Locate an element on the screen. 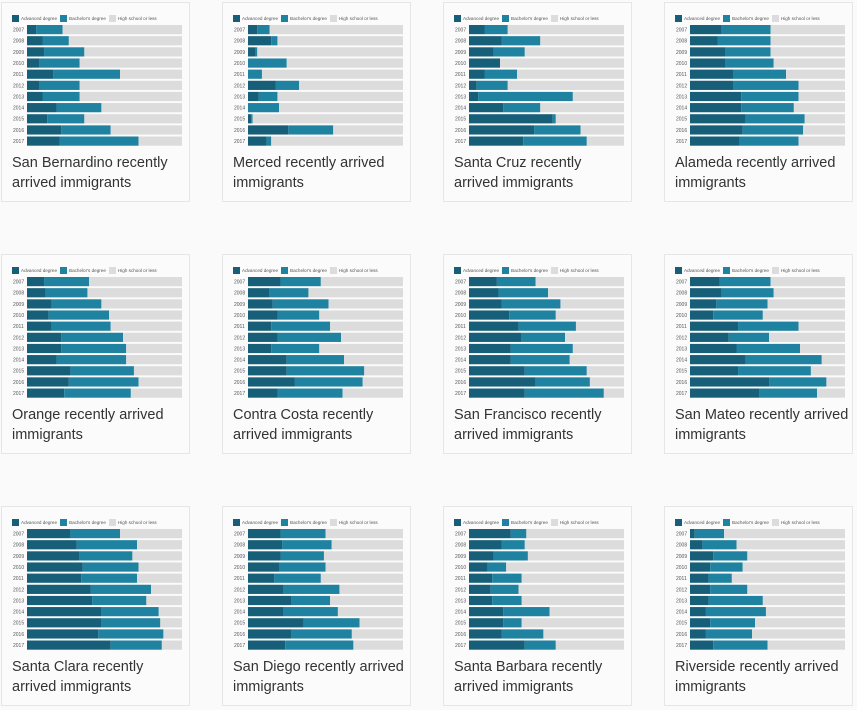 This screenshot has height=710, width=857. chart-title: Santa Cruz recently arrived immigrants is located at coordinates (541, 173).